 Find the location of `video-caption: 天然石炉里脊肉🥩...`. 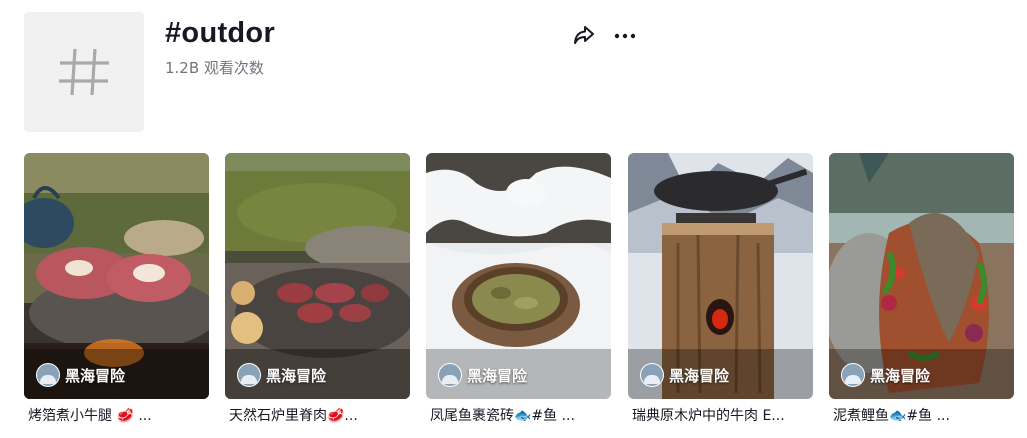

video-caption: 天然石炉里脊肉🥩... is located at coordinates (319, 415).